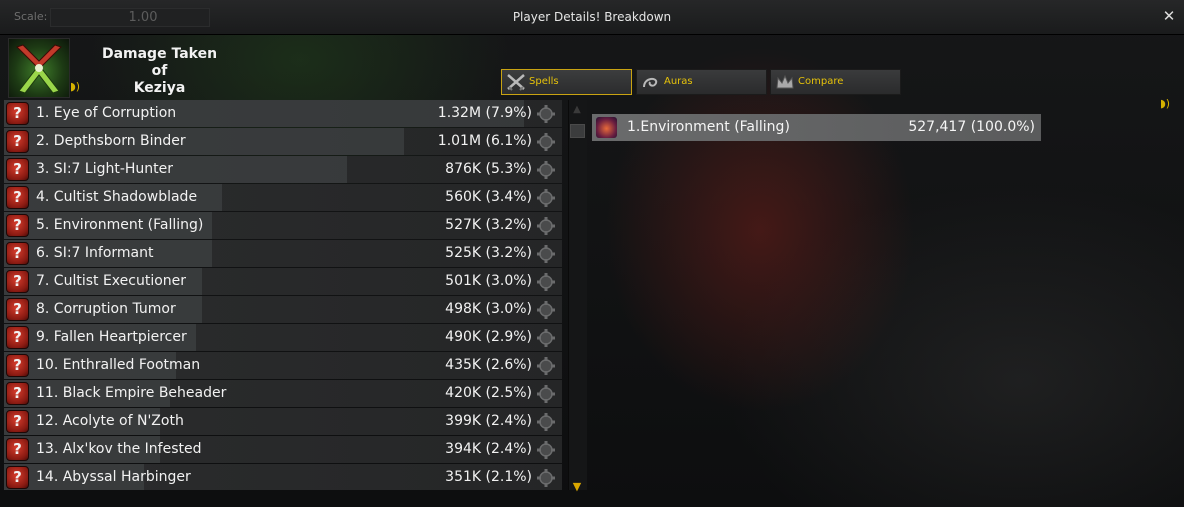 The width and height of the screenshot is (1184, 507). What do you see at coordinates (971, 127) in the screenshot?
I see `spell-value: 527,417 (100.0%)` at bounding box center [971, 127].